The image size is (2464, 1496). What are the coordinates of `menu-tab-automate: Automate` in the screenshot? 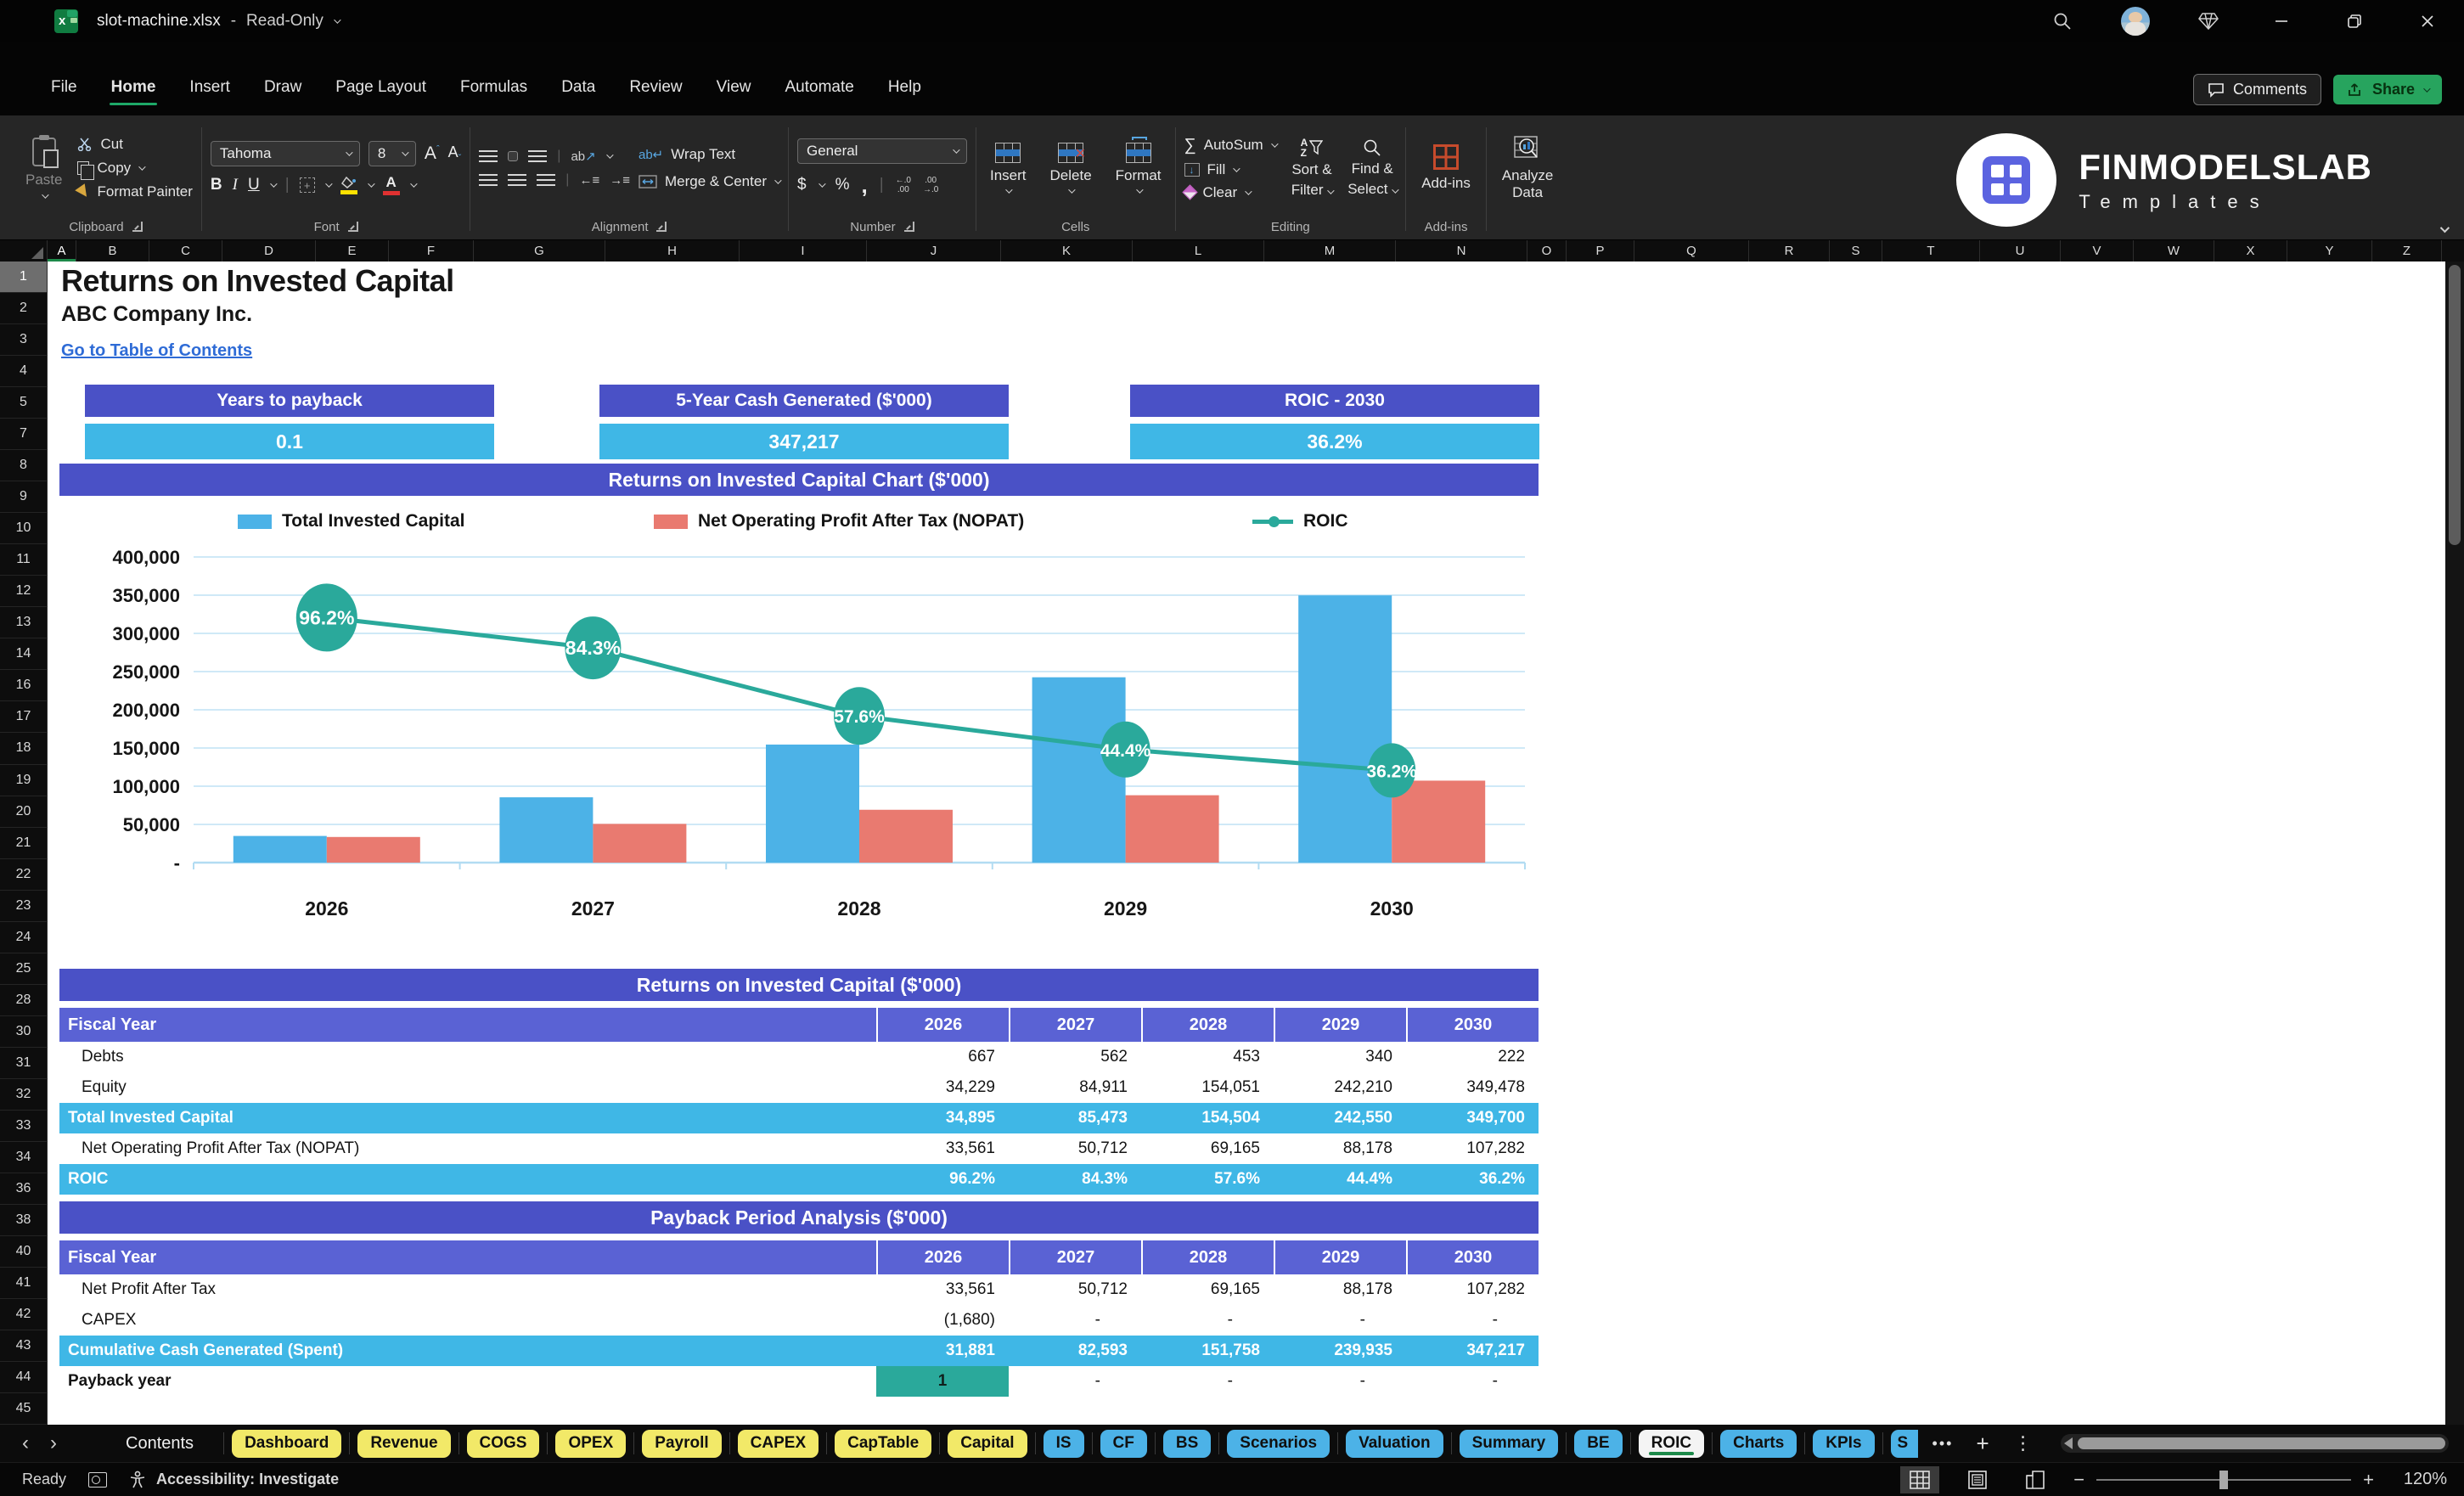 It's located at (819, 90).